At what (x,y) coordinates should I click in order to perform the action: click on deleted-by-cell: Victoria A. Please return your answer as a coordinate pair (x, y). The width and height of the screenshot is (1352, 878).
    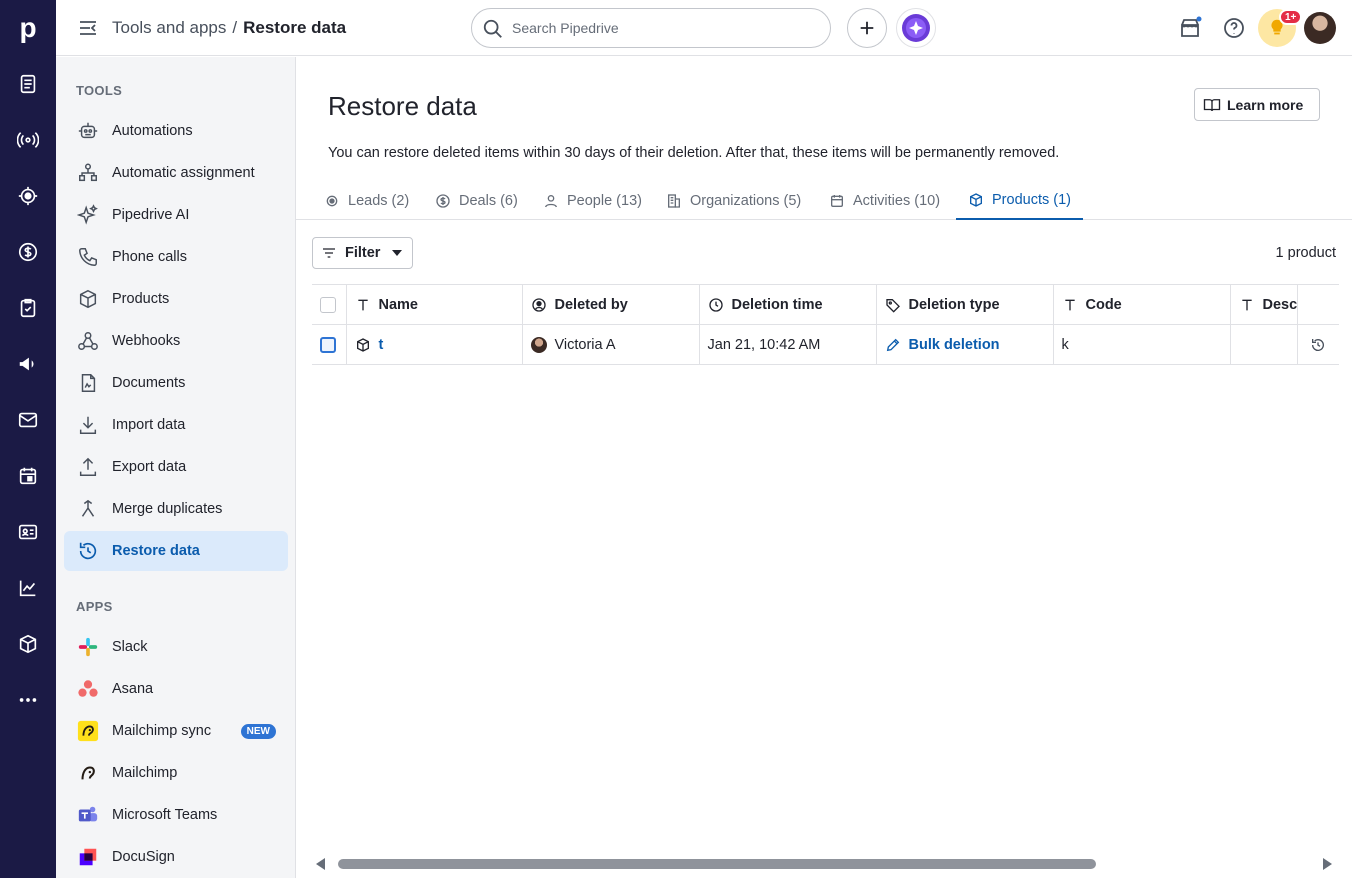
    Looking at the image, I should click on (611, 344).